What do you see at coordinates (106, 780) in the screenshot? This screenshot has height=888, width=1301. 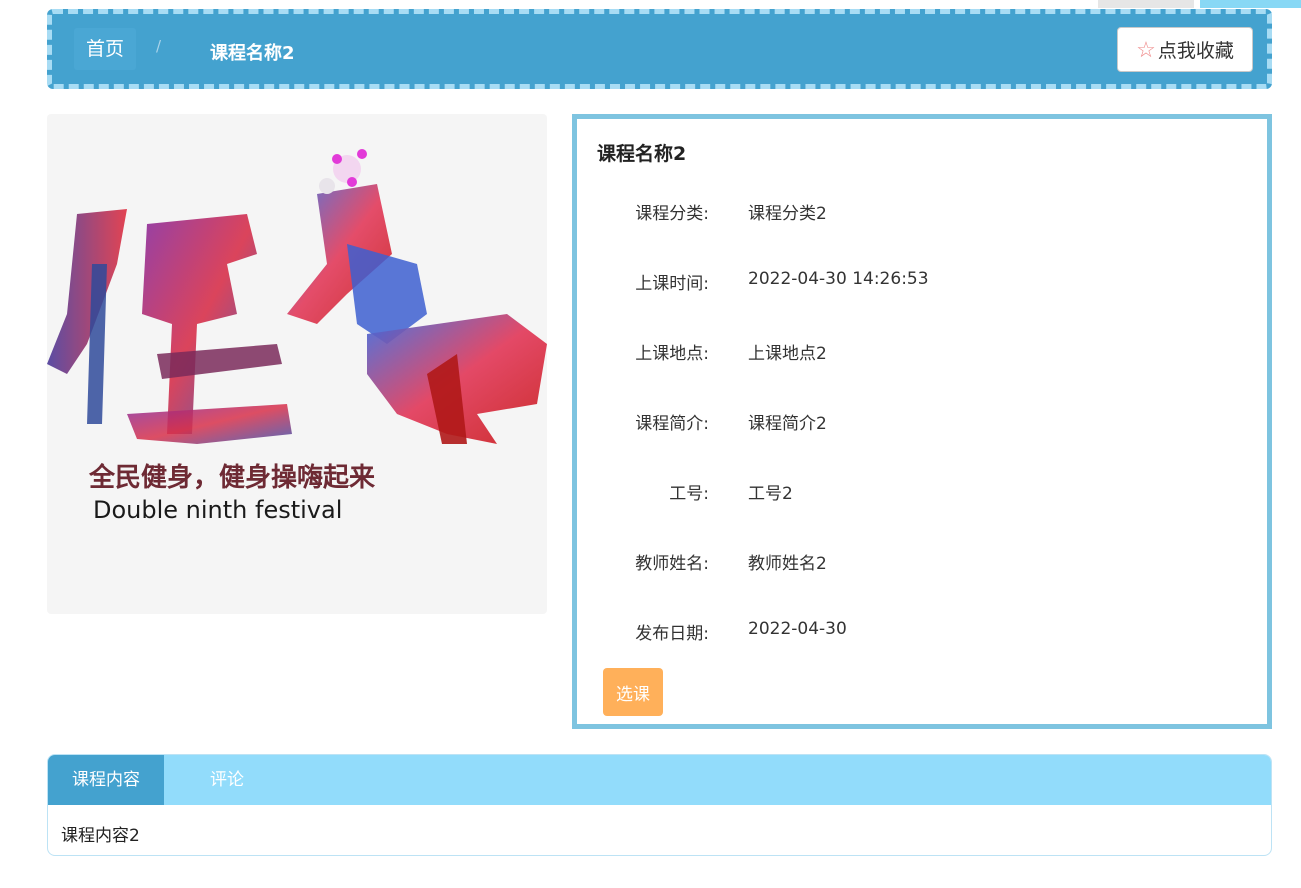 I see `tab-course-content: 课程内容` at bounding box center [106, 780].